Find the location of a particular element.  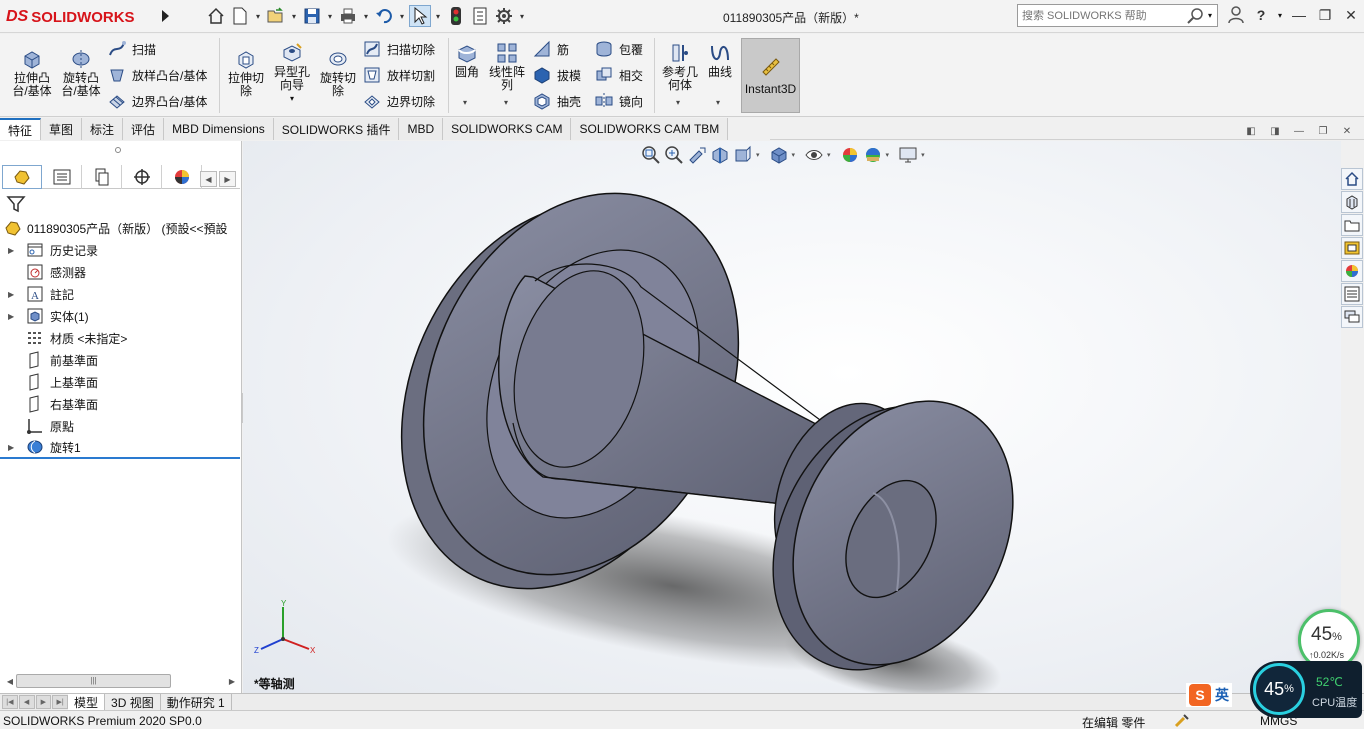

print-icon is located at coordinates (348, 16).